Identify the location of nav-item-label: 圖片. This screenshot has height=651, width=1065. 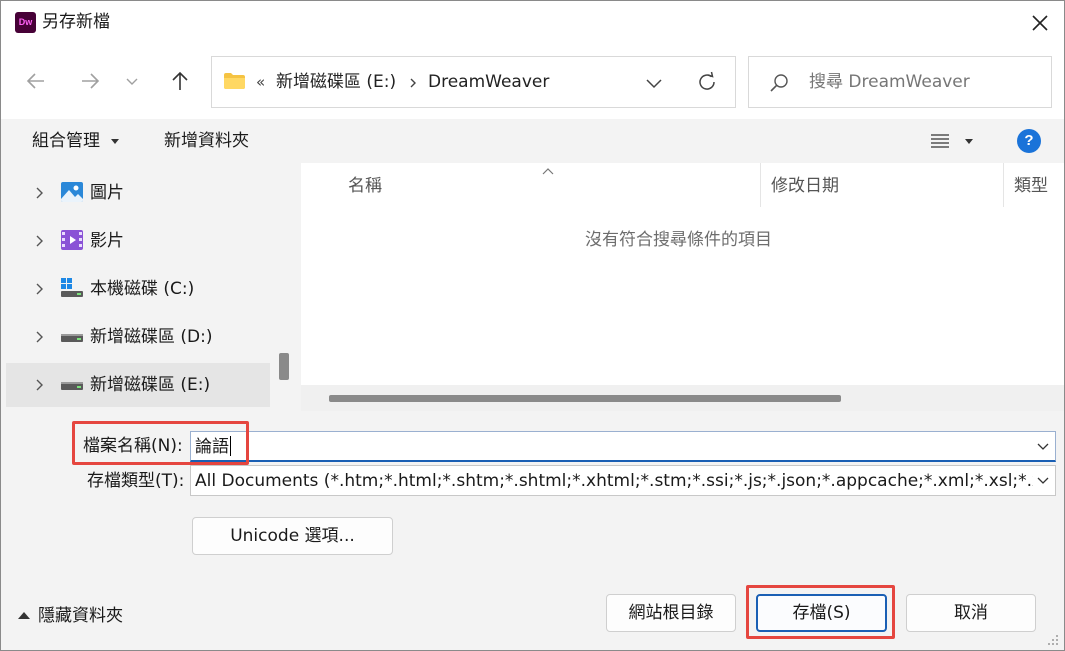
(107, 193).